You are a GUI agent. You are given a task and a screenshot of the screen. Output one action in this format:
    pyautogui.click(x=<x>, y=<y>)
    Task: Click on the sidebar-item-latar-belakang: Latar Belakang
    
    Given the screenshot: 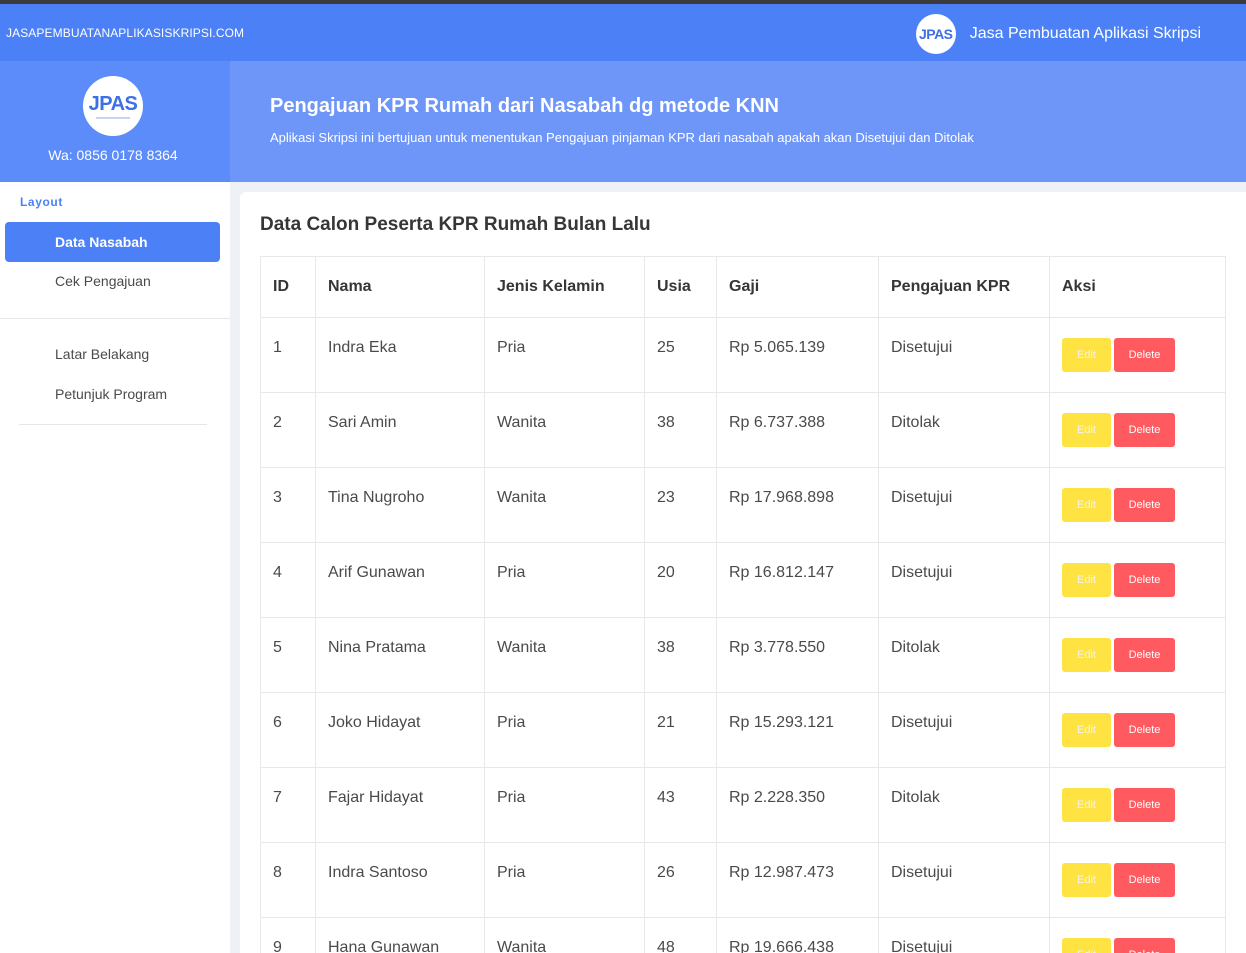 What is the action you would take?
    pyautogui.click(x=112, y=354)
    